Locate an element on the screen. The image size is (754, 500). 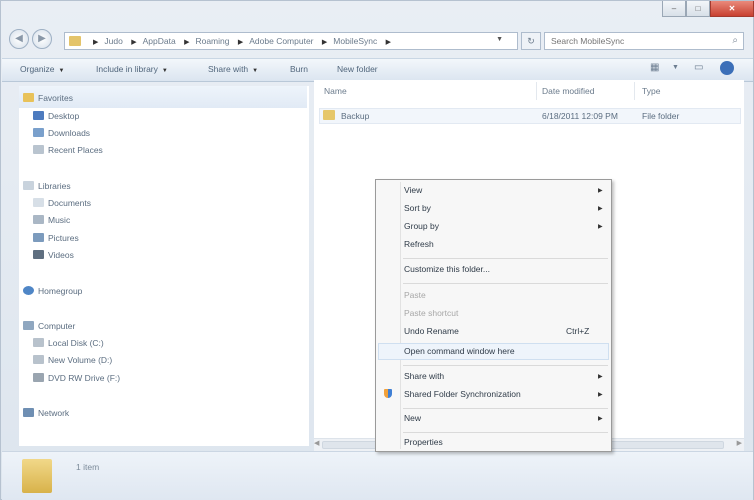
documents-icon is located at coordinates (38, 202).